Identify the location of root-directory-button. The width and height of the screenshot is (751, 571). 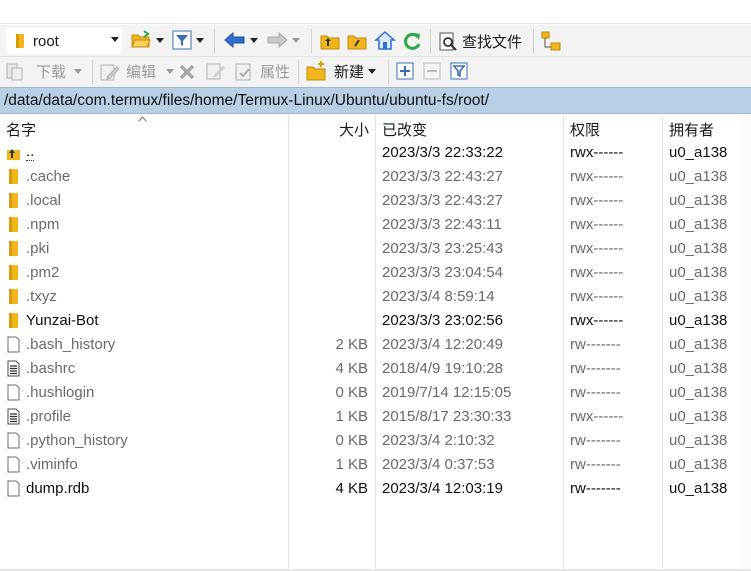
(357, 41).